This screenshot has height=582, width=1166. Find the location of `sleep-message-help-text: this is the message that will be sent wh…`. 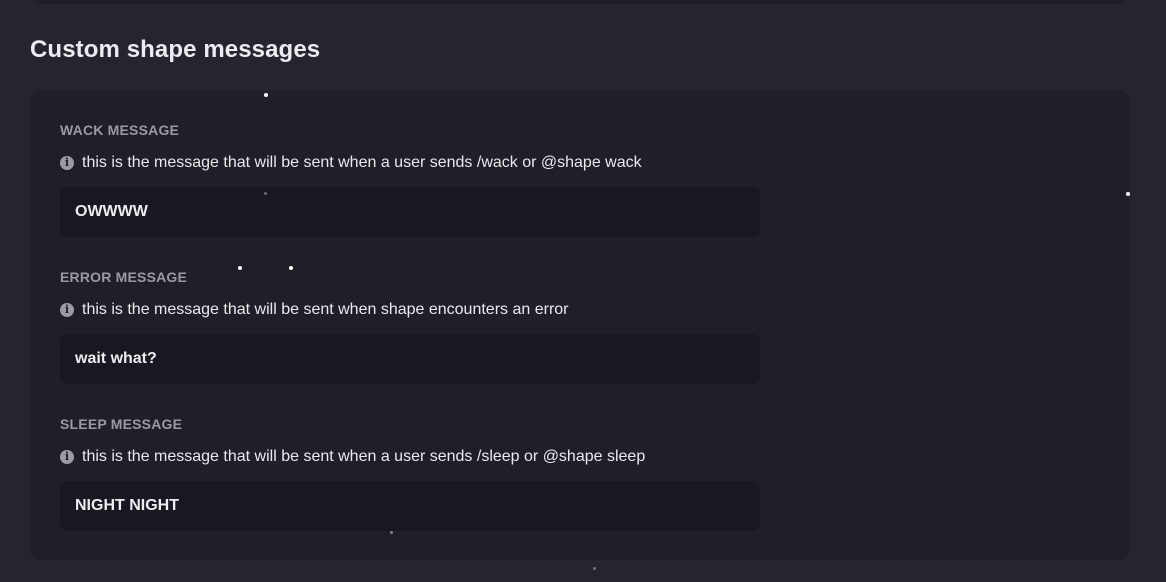

sleep-message-help-text: this is the message that will be sent wh… is located at coordinates (364, 456).